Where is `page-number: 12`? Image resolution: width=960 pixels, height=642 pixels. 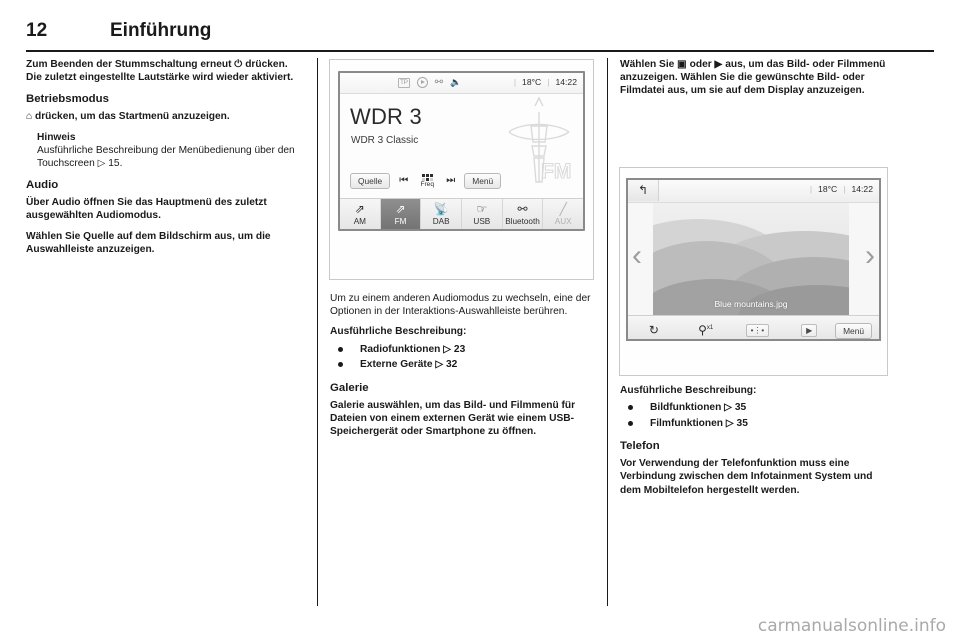 page-number: 12 is located at coordinates (37, 30).